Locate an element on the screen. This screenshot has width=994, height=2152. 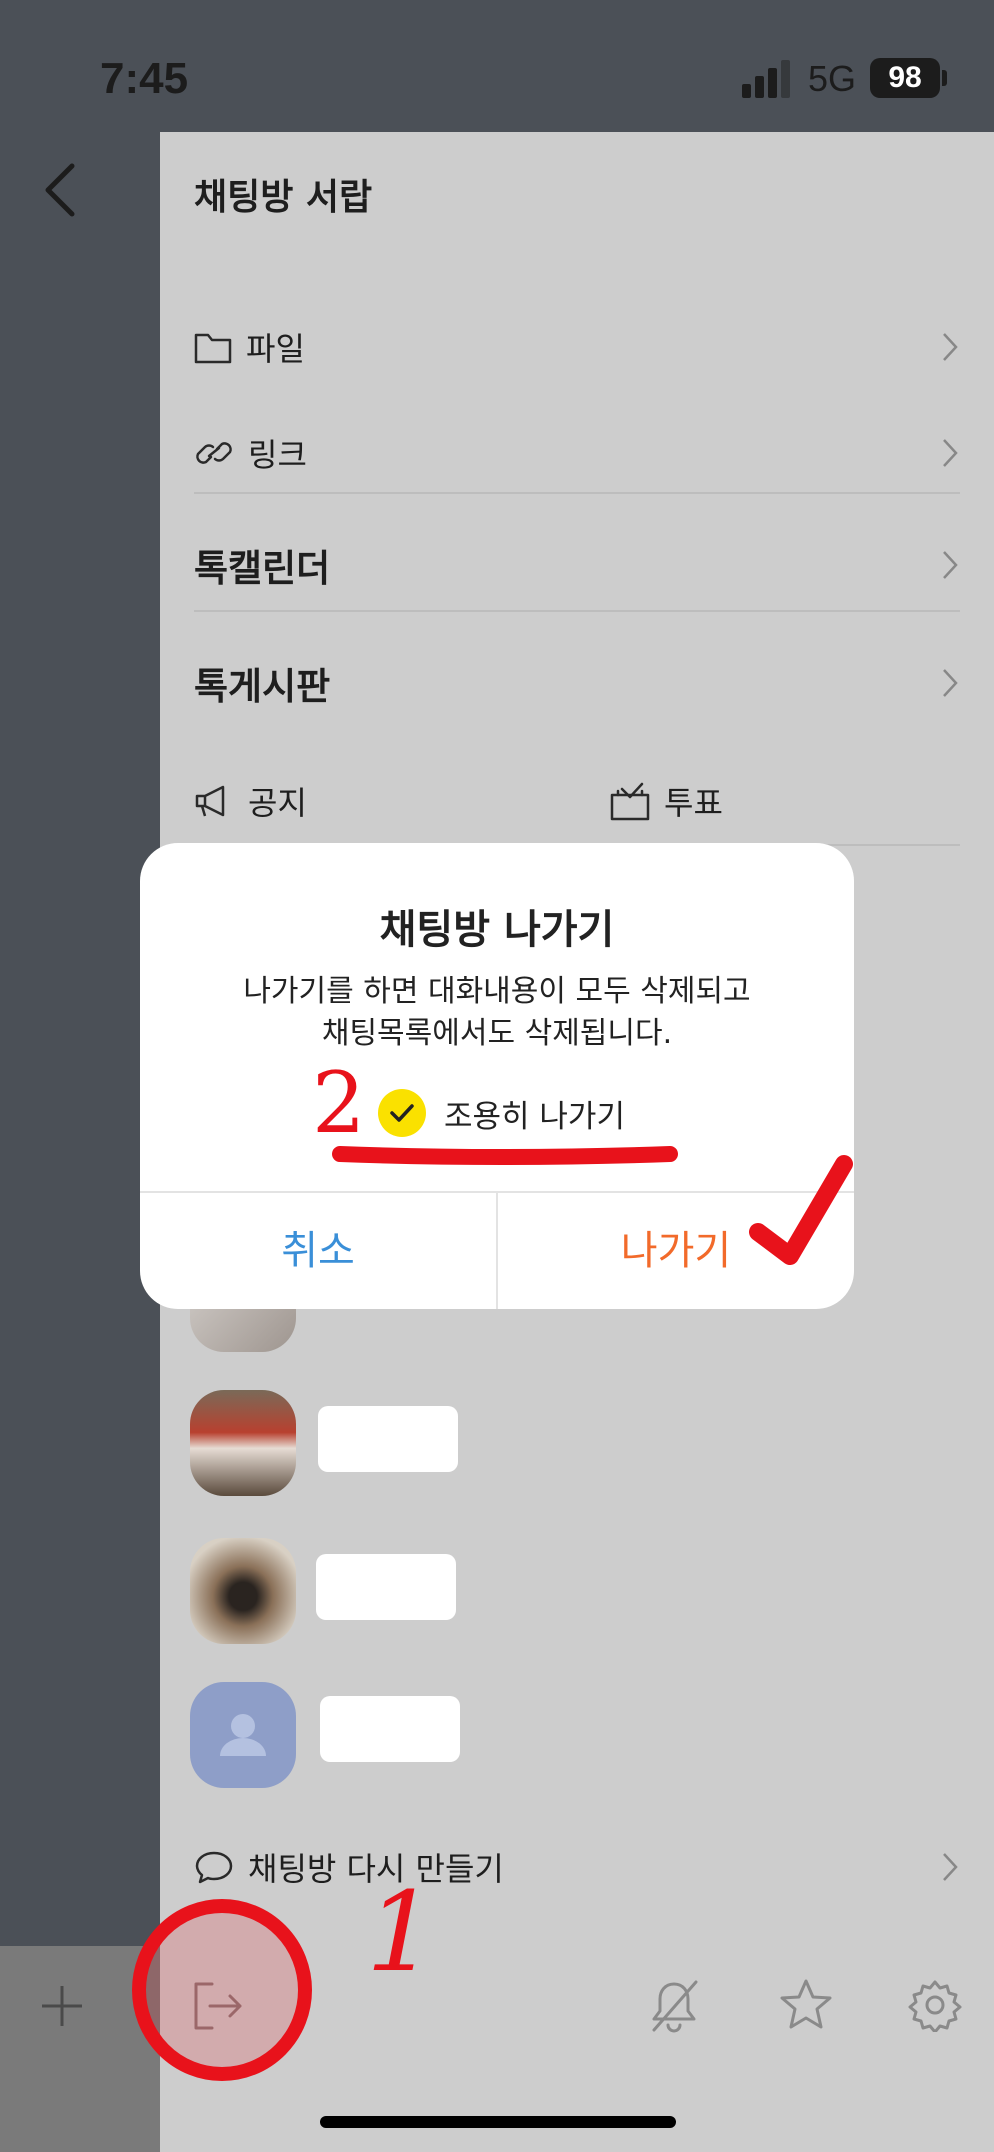
gear-icon is located at coordinates (935, 2005).